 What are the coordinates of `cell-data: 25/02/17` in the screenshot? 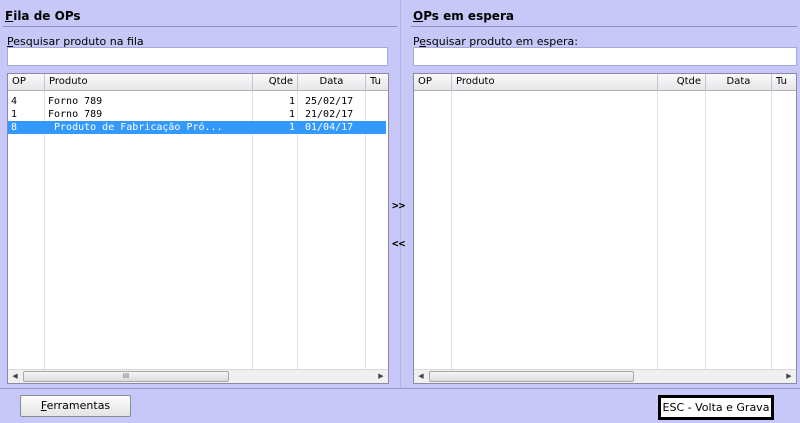 It's located at (329, 101).